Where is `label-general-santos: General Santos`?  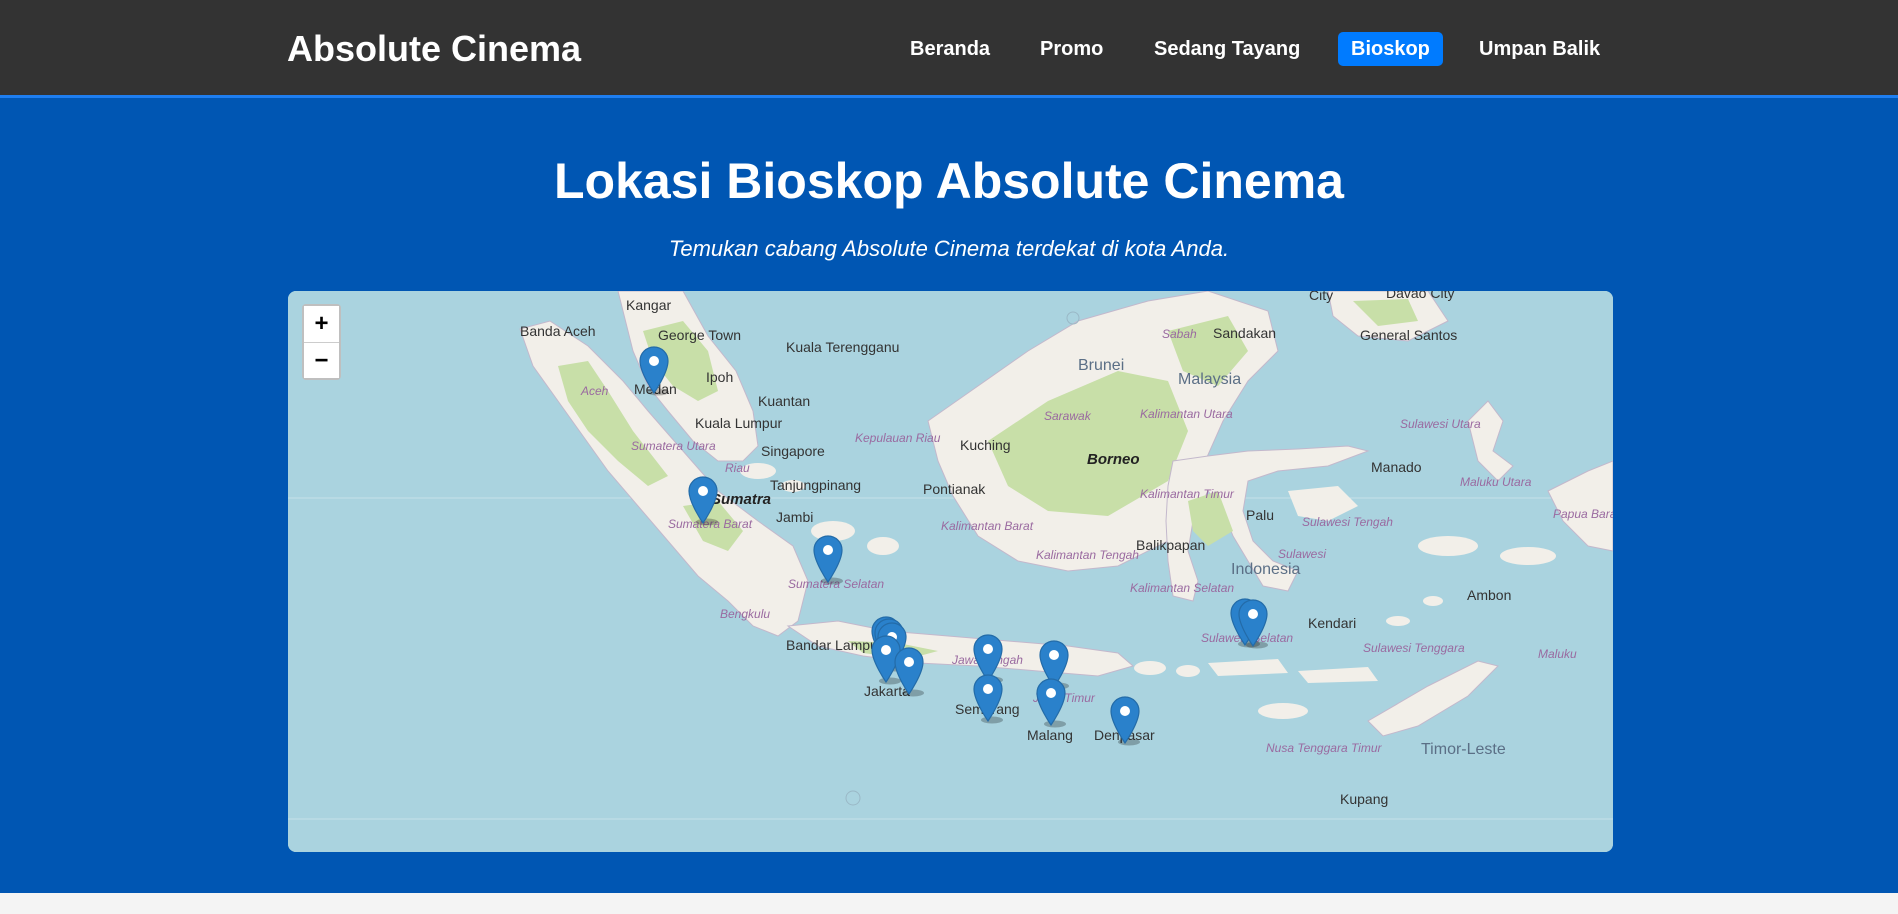 label-general-santos: General Santos is located at coordinates (1409, 335).